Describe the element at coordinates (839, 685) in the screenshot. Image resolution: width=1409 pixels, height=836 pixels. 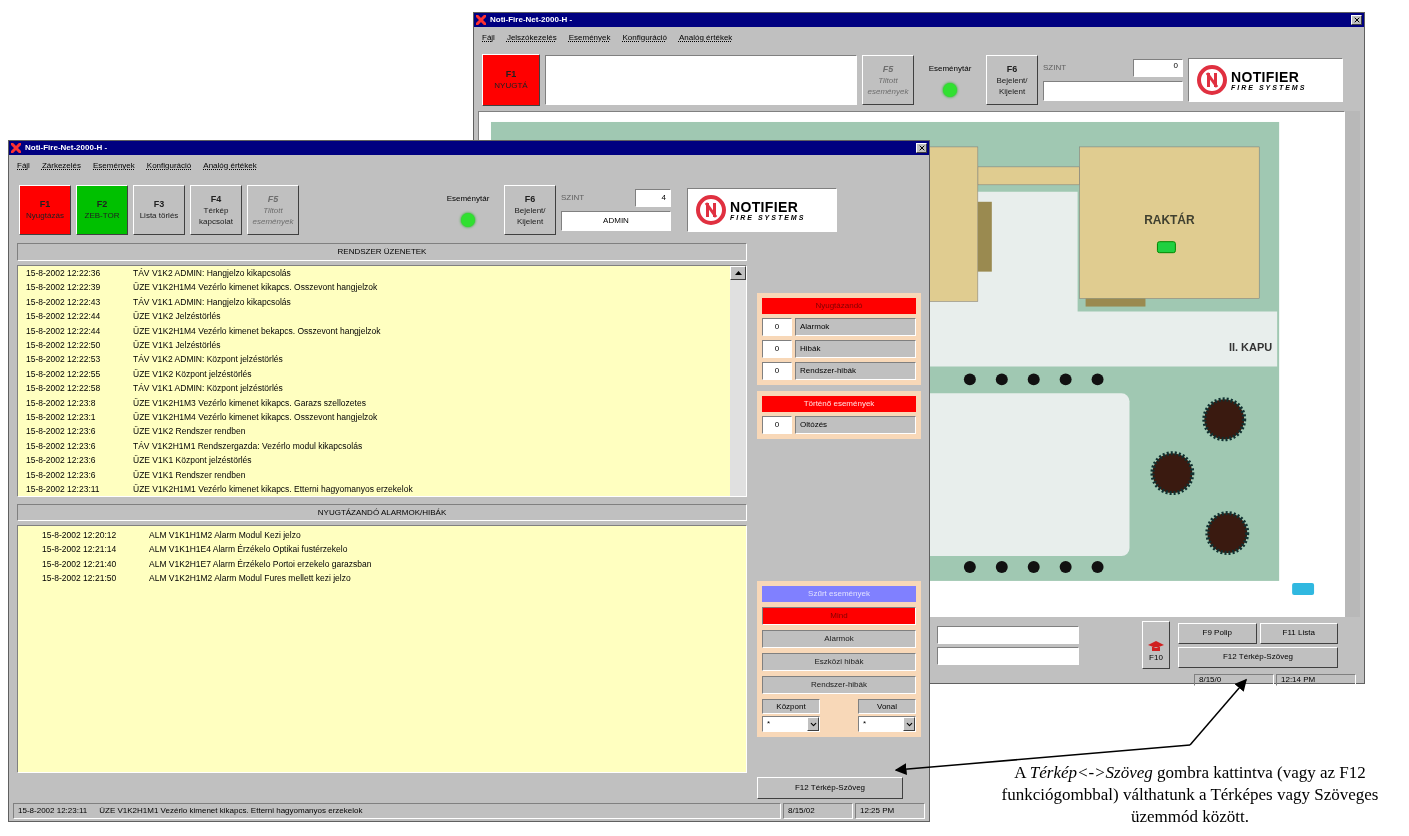
I see `filter-option: Rendszer-hibák` at that location.